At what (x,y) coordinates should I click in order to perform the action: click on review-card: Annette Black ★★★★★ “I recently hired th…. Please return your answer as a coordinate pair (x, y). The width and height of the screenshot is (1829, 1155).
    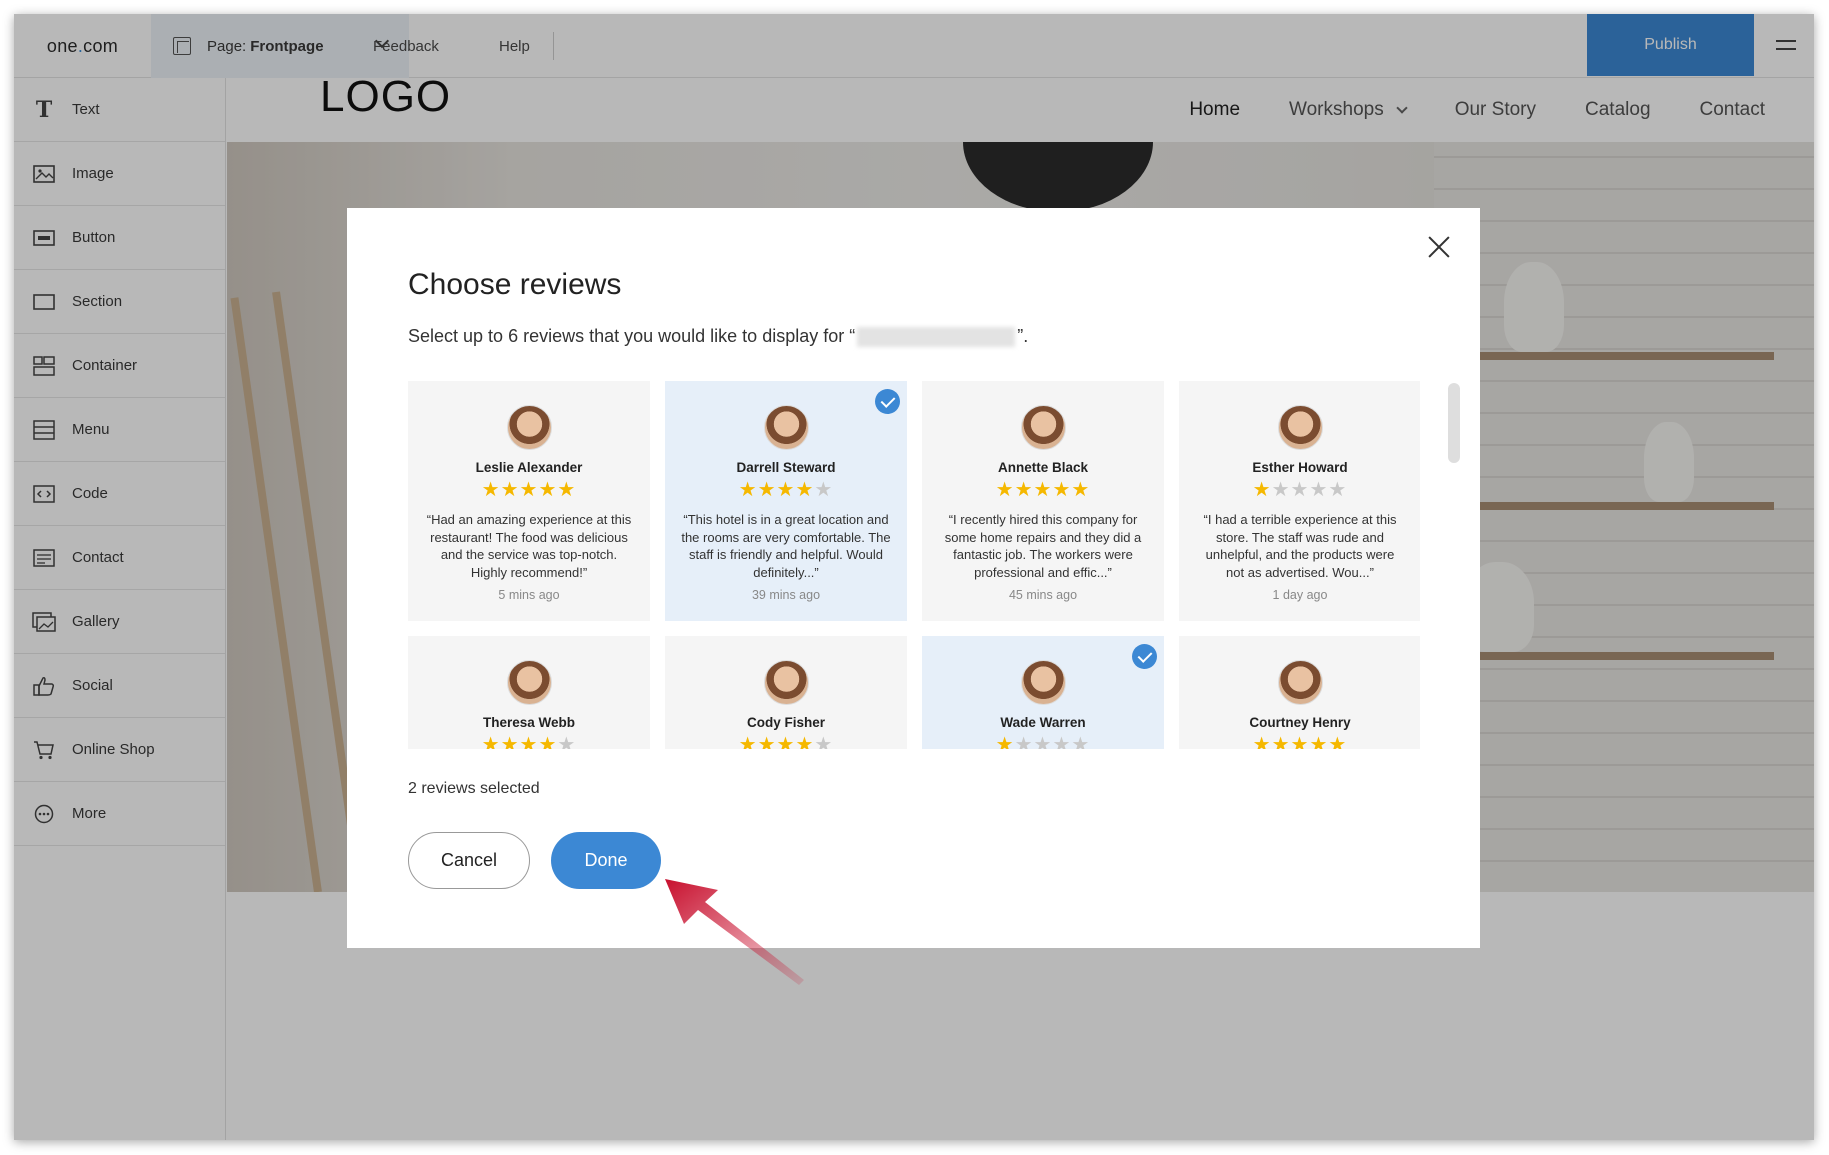
    Looking at the image, I should click on (1043, 501).